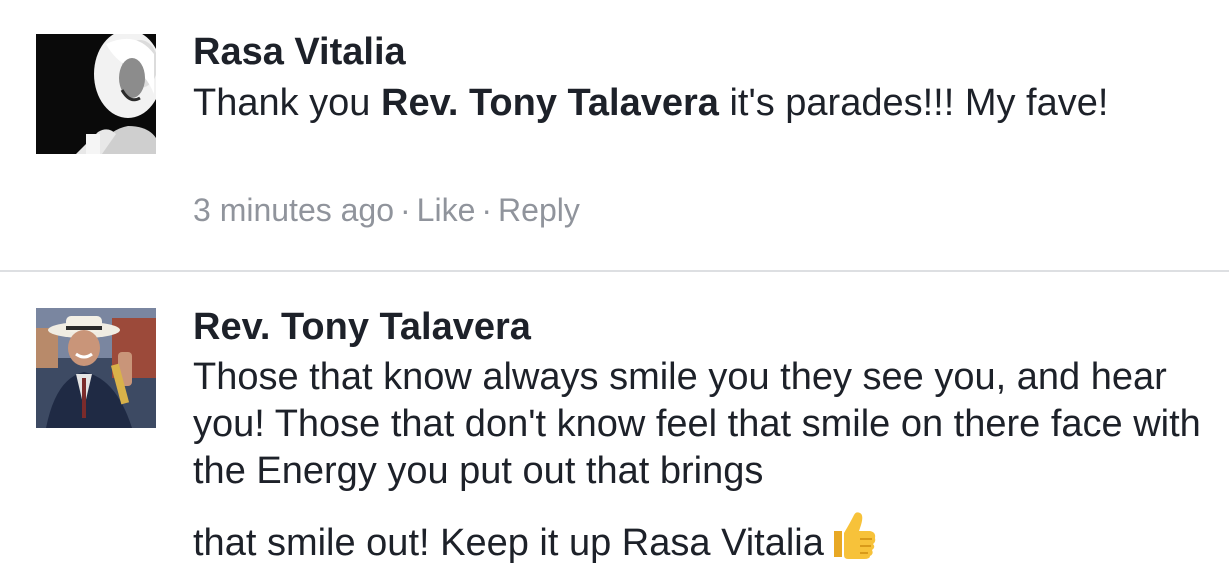 The image size is (1229, 579). Describe the element at coordinates (287, 103) in the screenshot. I see `comment-text-before: Thank you` at that location.